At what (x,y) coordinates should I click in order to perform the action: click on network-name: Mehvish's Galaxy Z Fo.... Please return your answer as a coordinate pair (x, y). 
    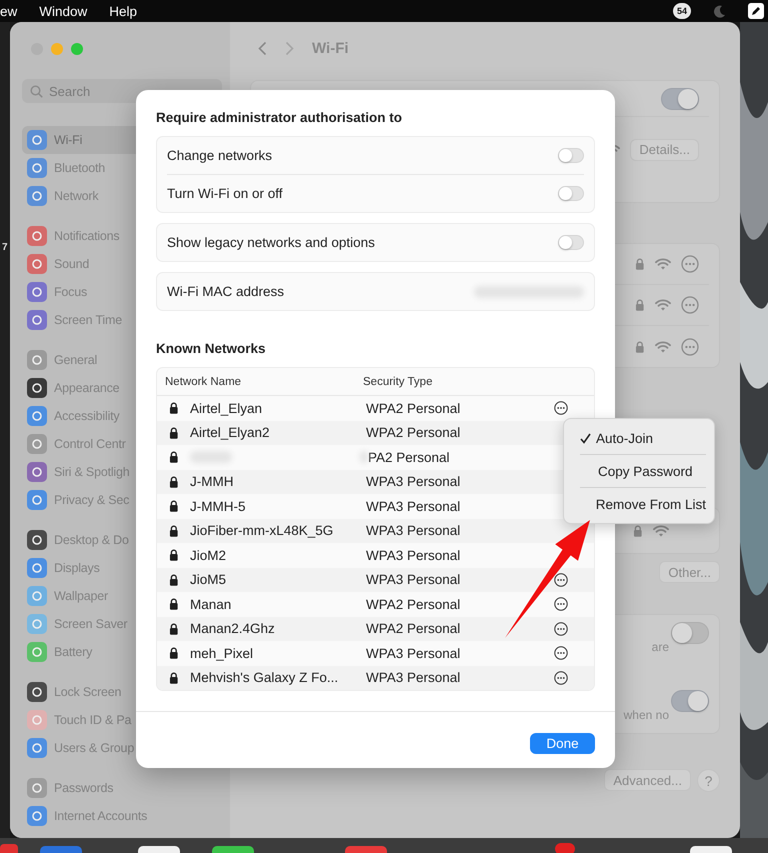
    Looking at the image, I should click on (265, 678).